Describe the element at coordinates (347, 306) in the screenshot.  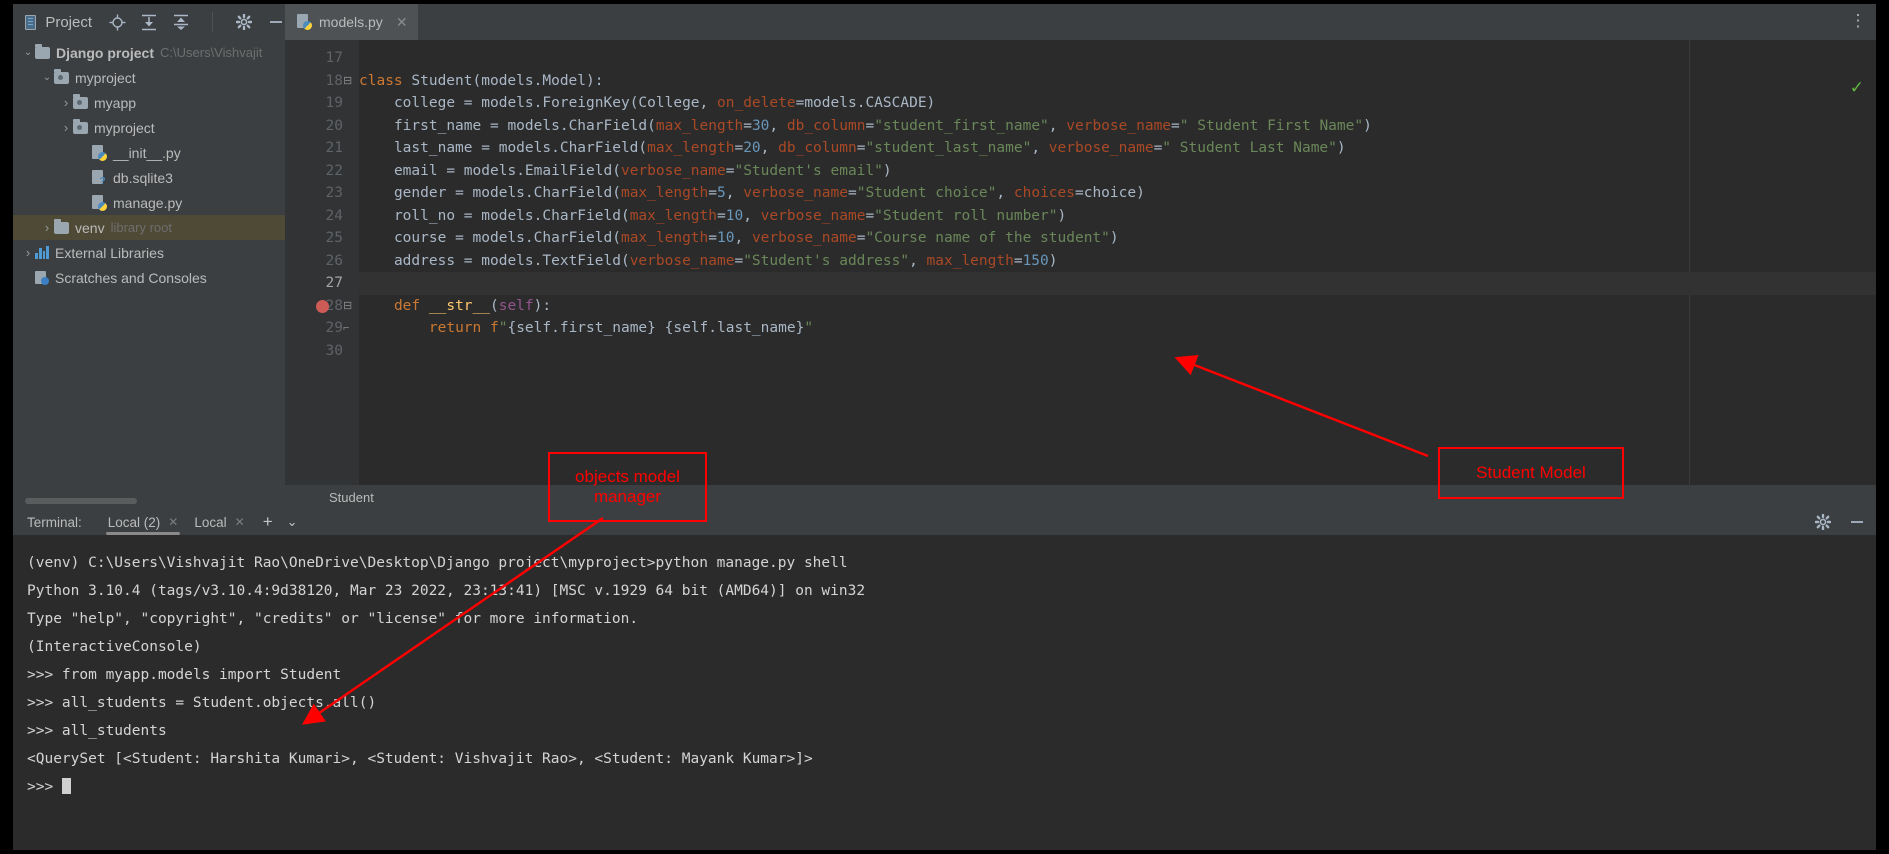
I see `fold-marker-method: ⊟` at that location.